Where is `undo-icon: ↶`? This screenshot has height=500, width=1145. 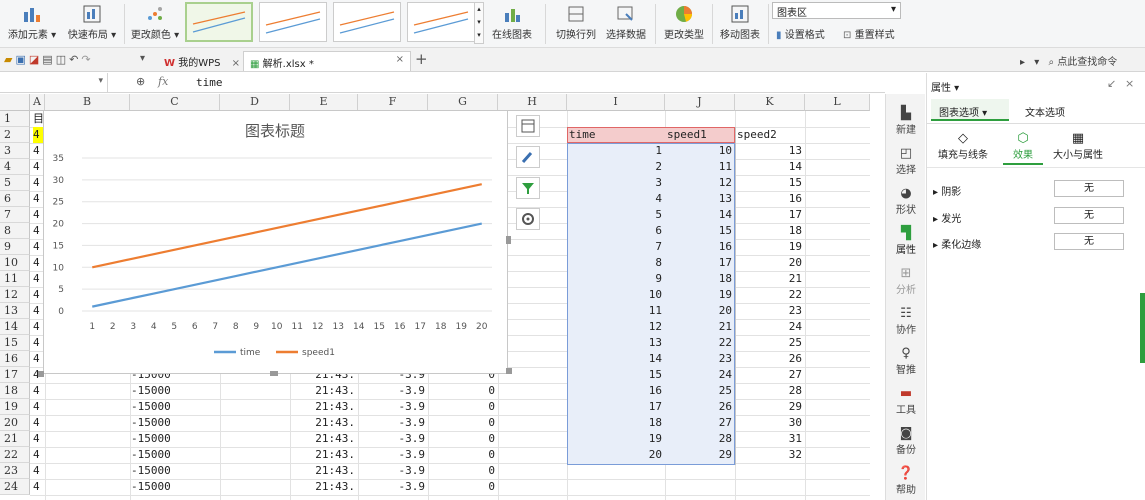 undo-icon: ↶ is located at coordinates (75, 59).